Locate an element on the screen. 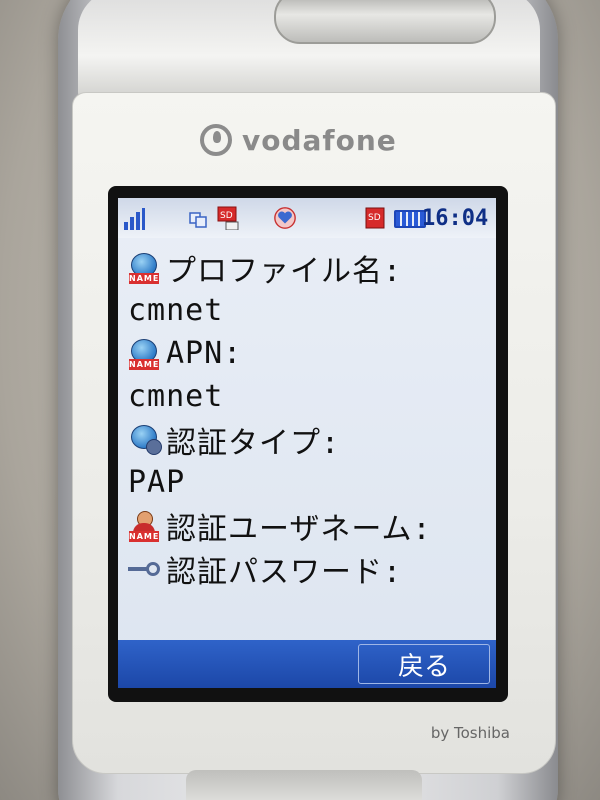 This screenshot has height=800, width=600. signal-icon is located at coordinates (135, 218).